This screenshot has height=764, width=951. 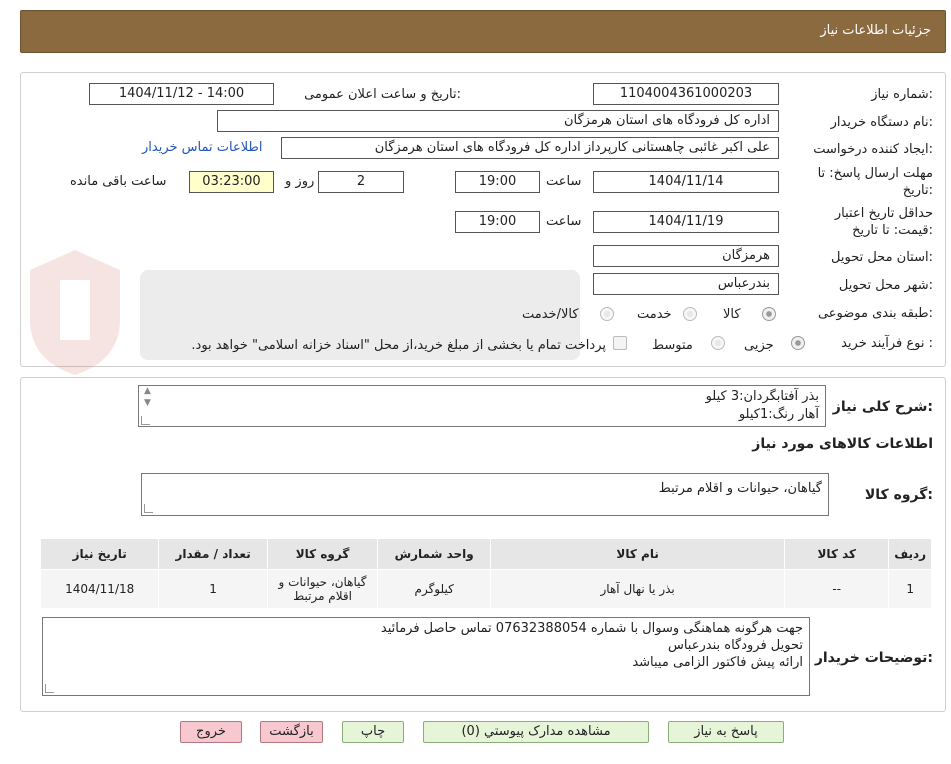 What do you see at coordinates (898, 495) in the screenshot?
I see `goods-group-label: گروه کالا:` at bounding box center [898, 495].